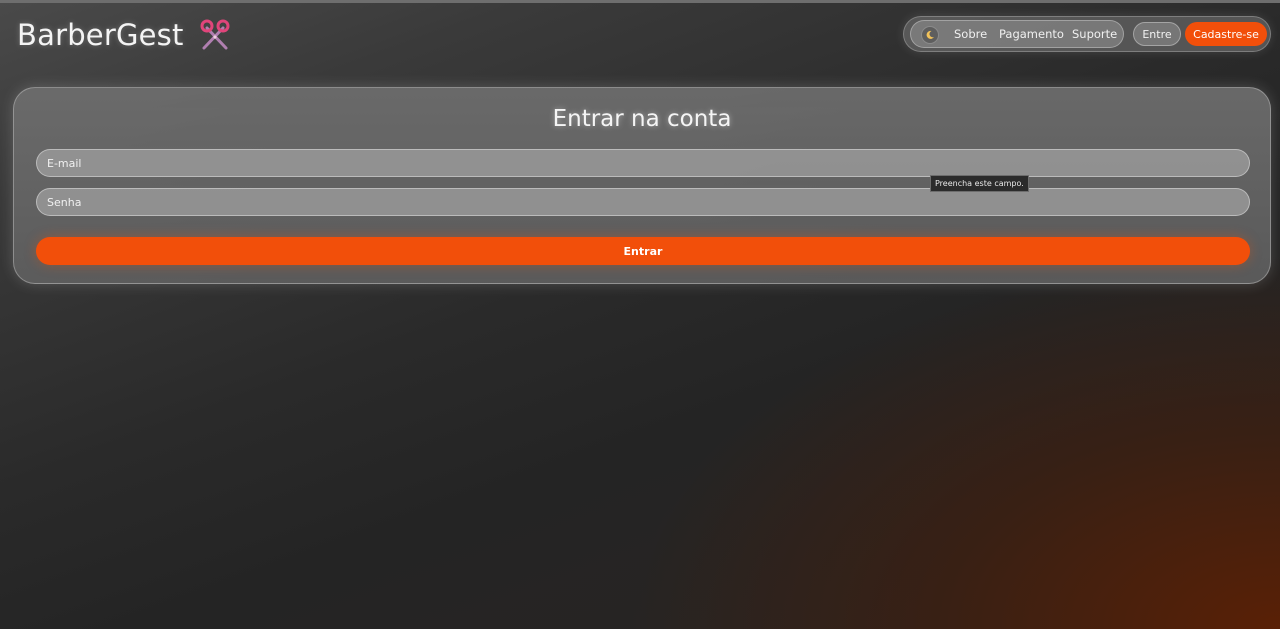 This screenshot has width=1280, height=629. What do you see at coordinates (640, 1) in the screenshot?
I see `top-border` at bounding box center [640, 1].